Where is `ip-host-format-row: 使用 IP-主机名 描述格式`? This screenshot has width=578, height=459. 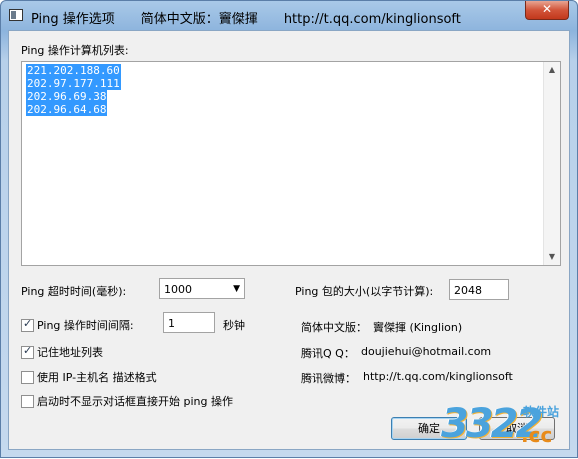 ip-host-format-row: 使用 IP-主机名 描述格式 is located at coordinates (89, 376).